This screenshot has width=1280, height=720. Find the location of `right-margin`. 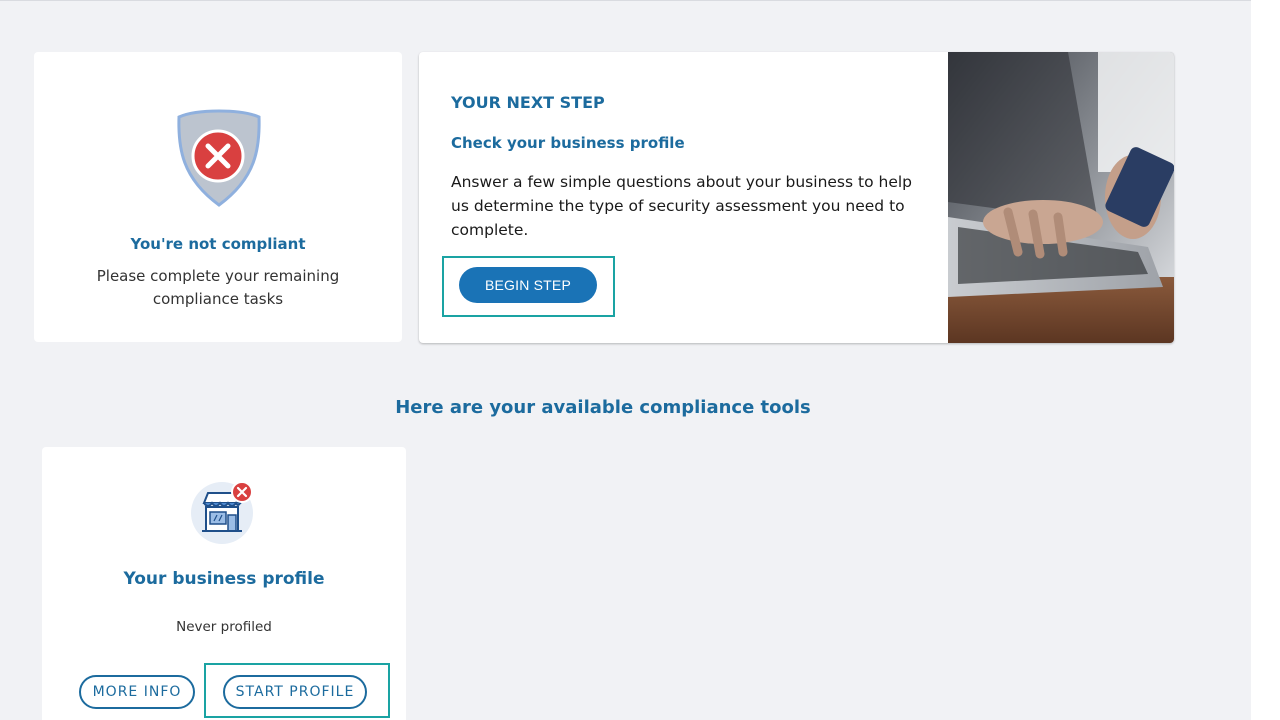

right-margin is located at coordinates (1265, 360).